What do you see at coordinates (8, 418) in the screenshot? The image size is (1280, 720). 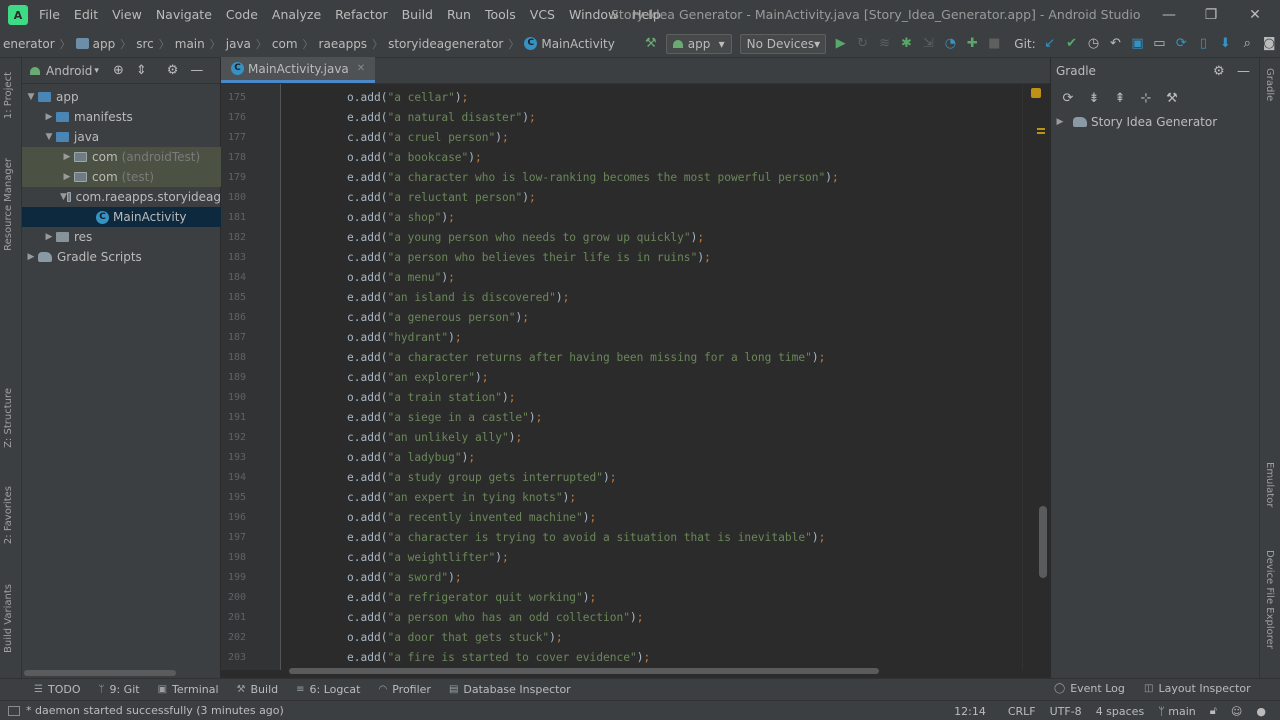 I see `tool-tab-structure: Z: Structure` at bounding box center [8, 418].